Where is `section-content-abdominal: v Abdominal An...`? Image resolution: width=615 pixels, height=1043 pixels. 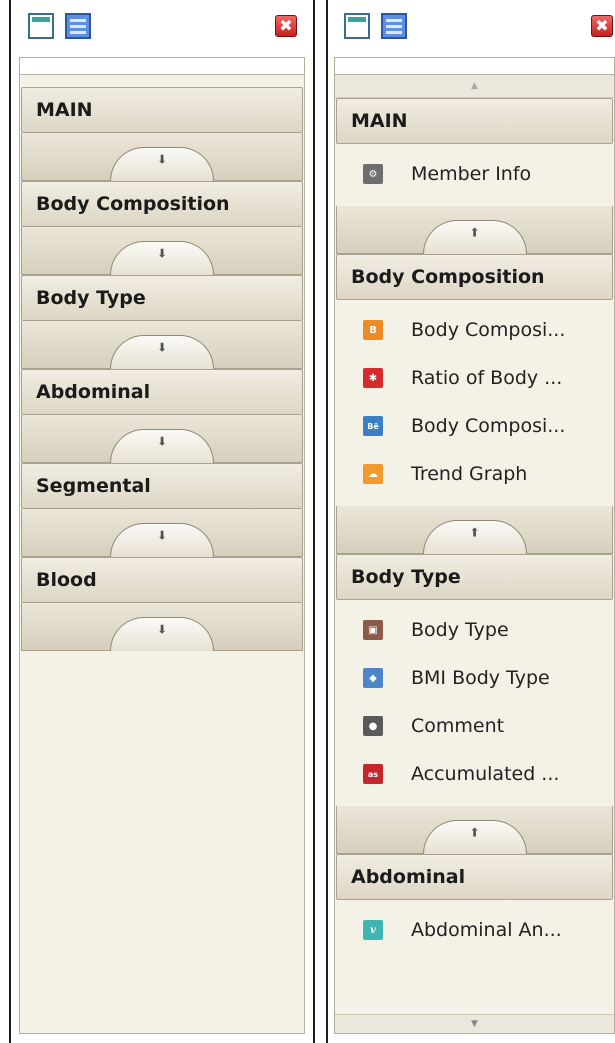
section-content-abdominal: v Abdominal An... is located at coordinates (474, 931).